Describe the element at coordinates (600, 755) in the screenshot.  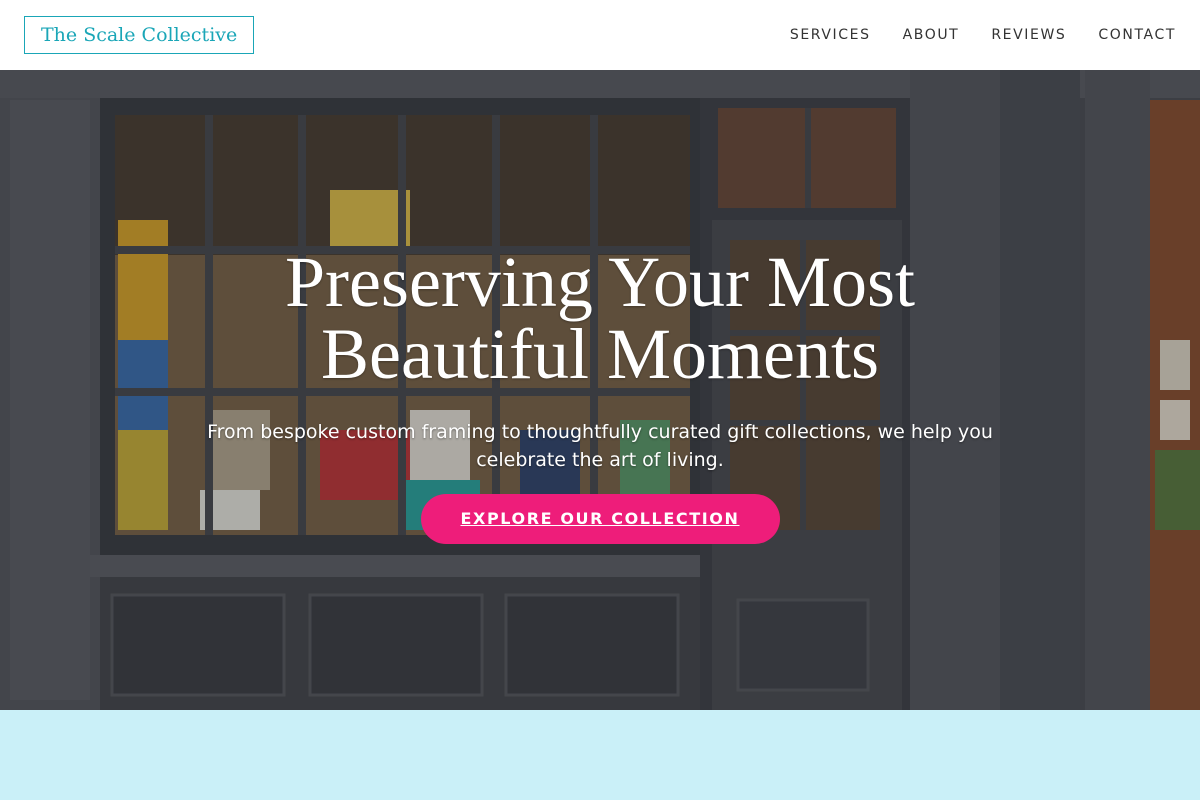
I see `next-section` at that location.